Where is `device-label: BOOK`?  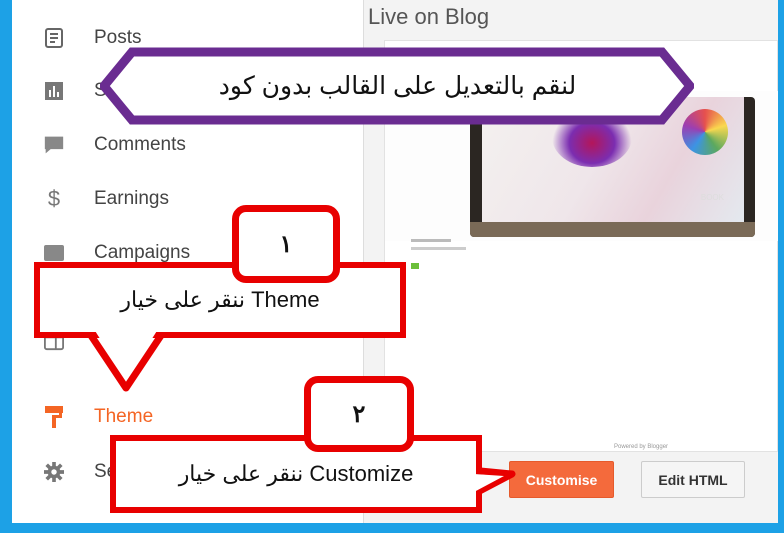
device-label: BOOK is located at coordinates (712, 197).